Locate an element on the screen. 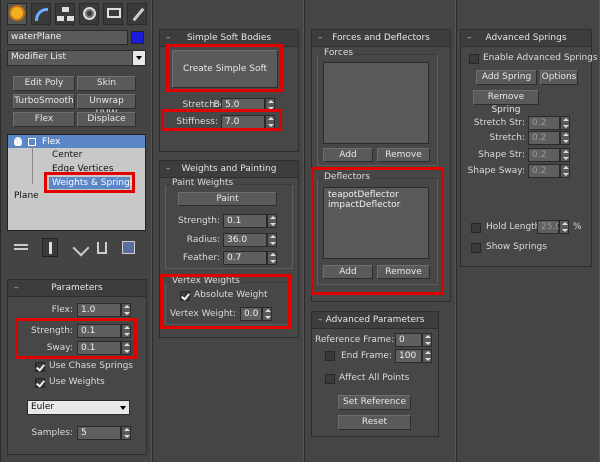 This screenshot has height=462, width=600. deflector-item-impact: impactDeflector is located at coordinates (364, 205).